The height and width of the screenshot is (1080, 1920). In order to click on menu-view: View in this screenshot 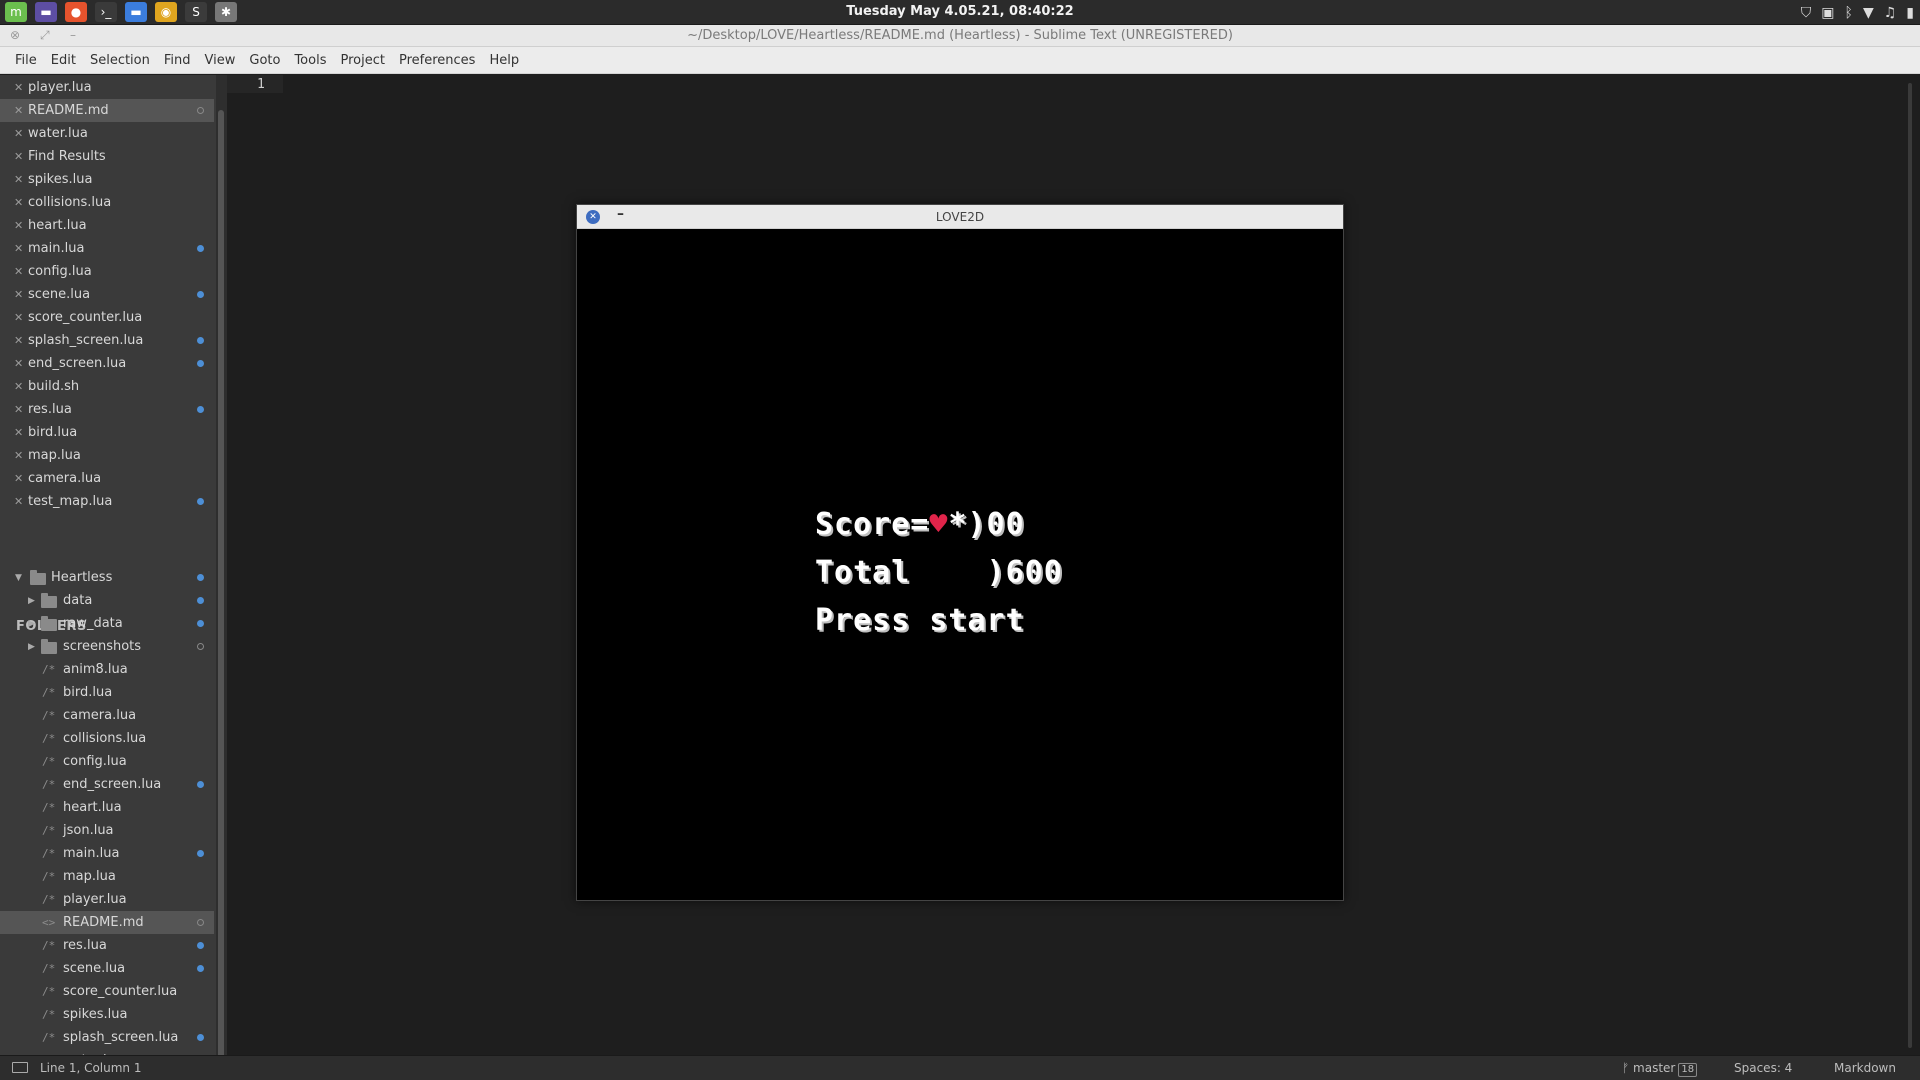, I will do `click(220, 60)`.